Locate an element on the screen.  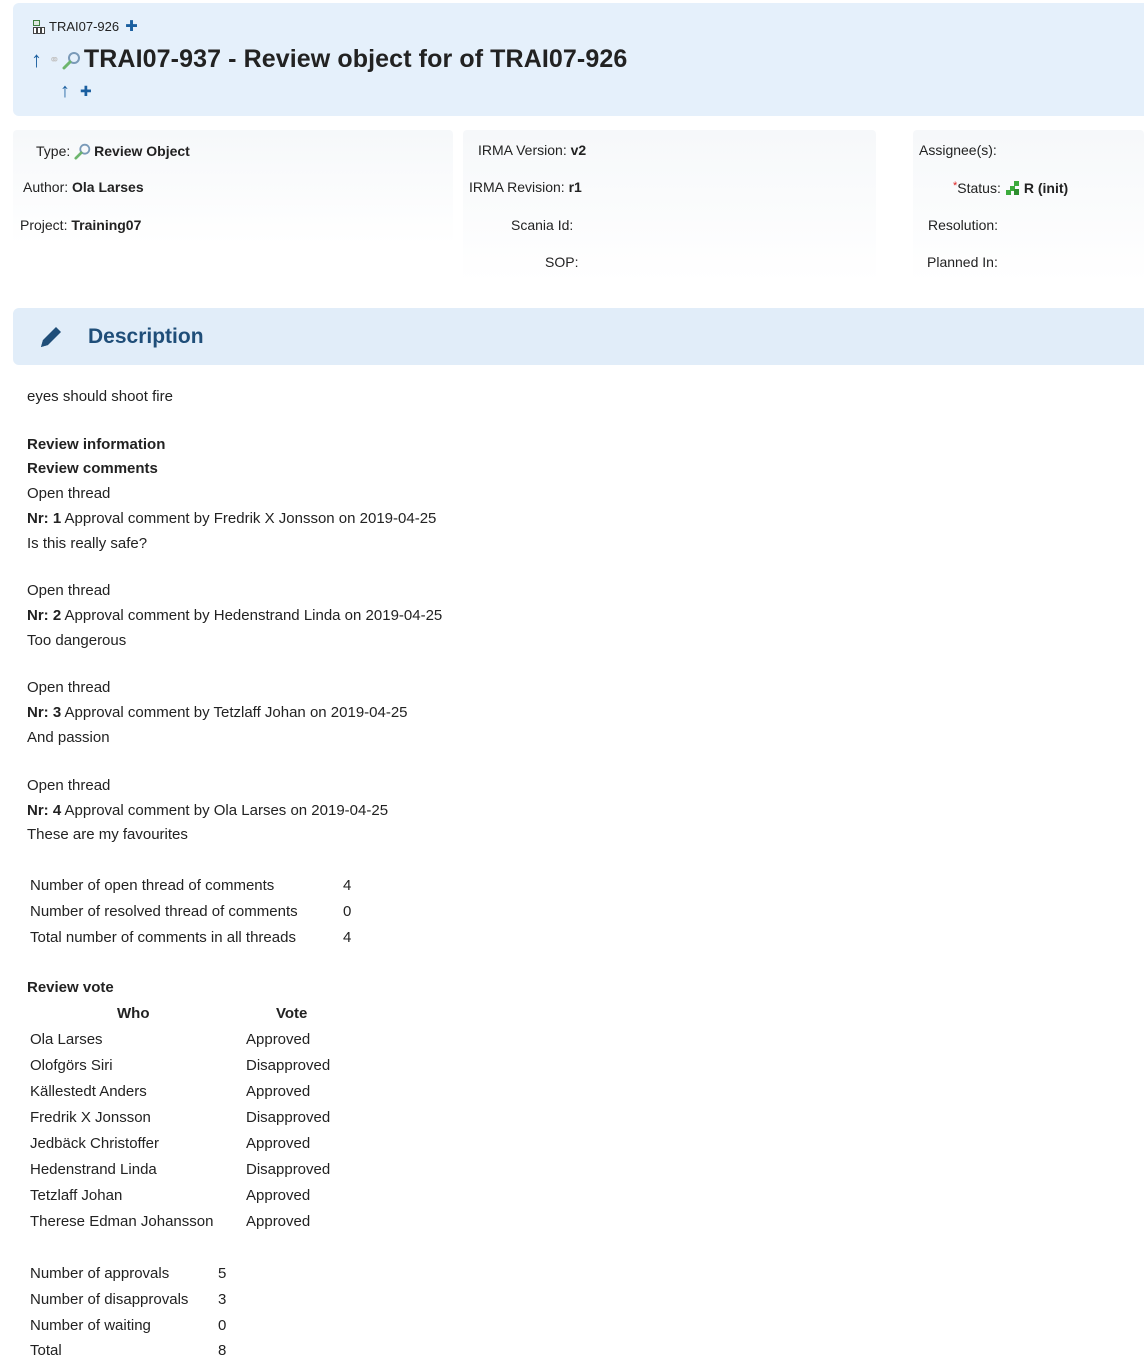
stat-label: Total is located at coordinates (46, 1350).